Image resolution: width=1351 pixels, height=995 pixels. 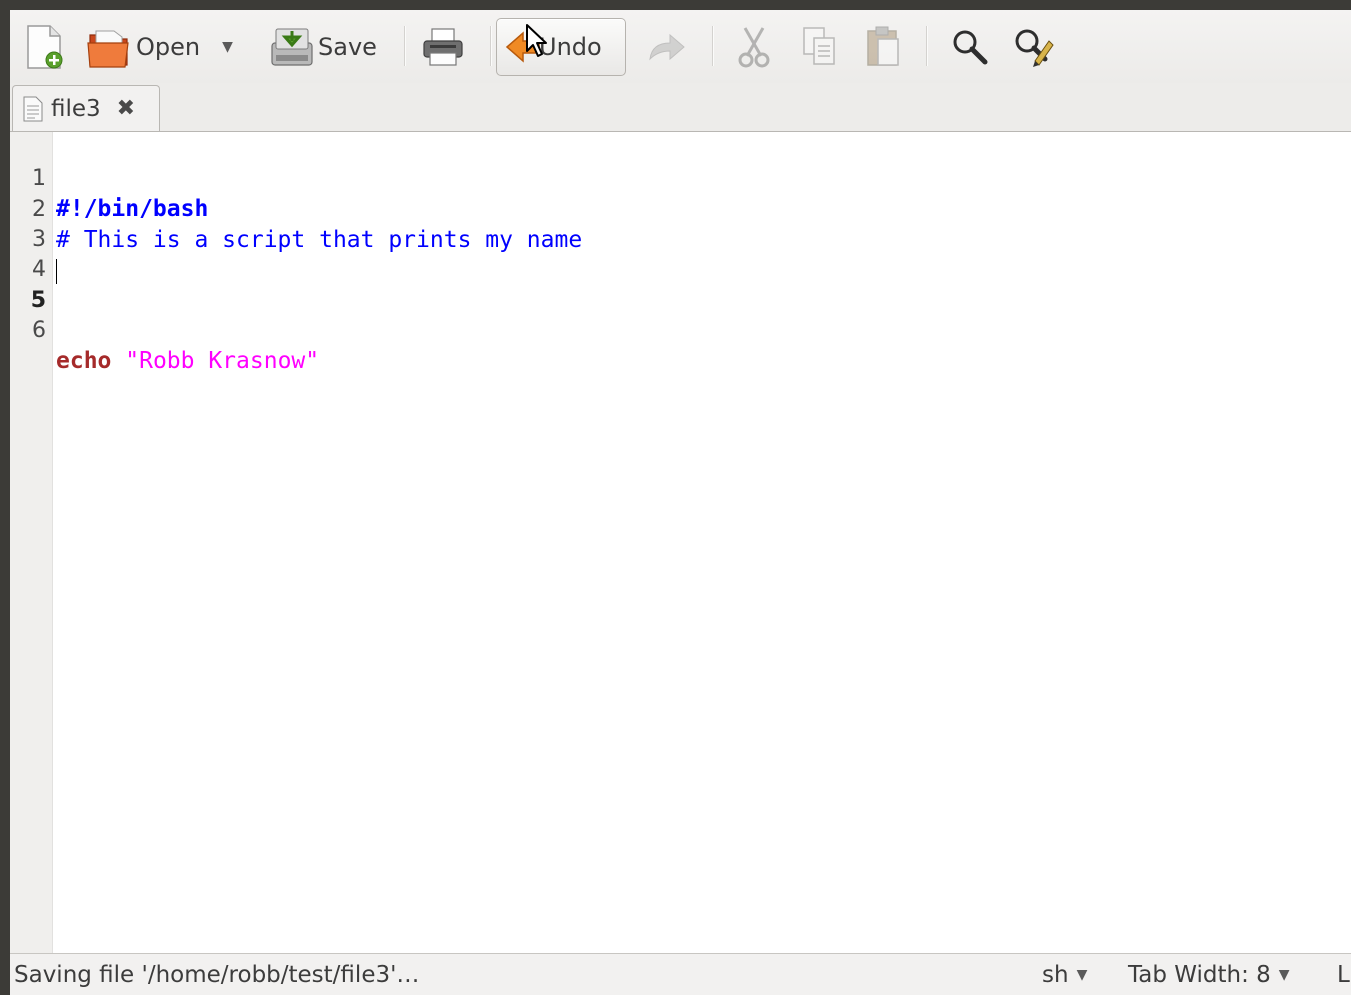 I want to click on tab-width-selector: Tab Width: 8 ▼, so click(x=1209, y=975).